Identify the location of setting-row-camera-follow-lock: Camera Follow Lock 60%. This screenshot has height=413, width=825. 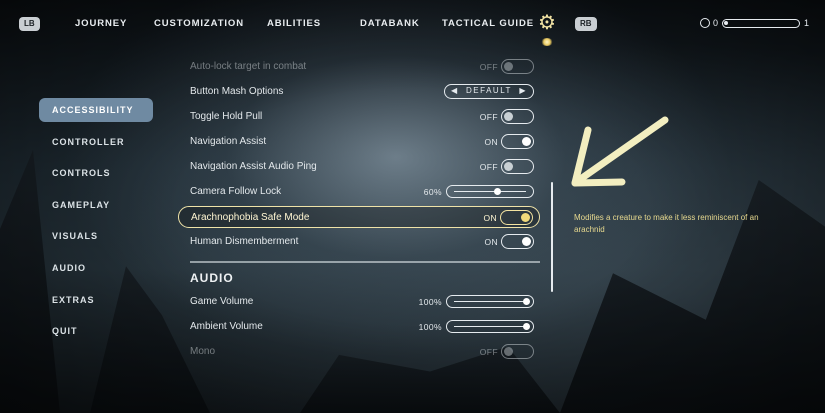
(359, 192).